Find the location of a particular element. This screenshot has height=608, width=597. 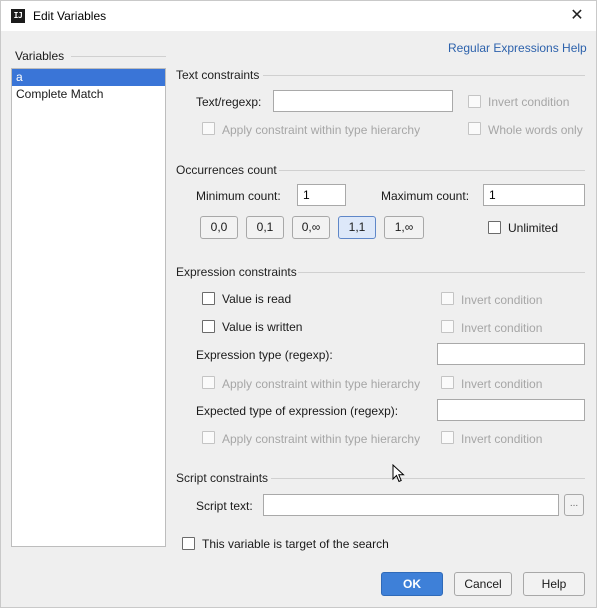

value-is-written-label: Value is written is located at coordinates (262, 327).